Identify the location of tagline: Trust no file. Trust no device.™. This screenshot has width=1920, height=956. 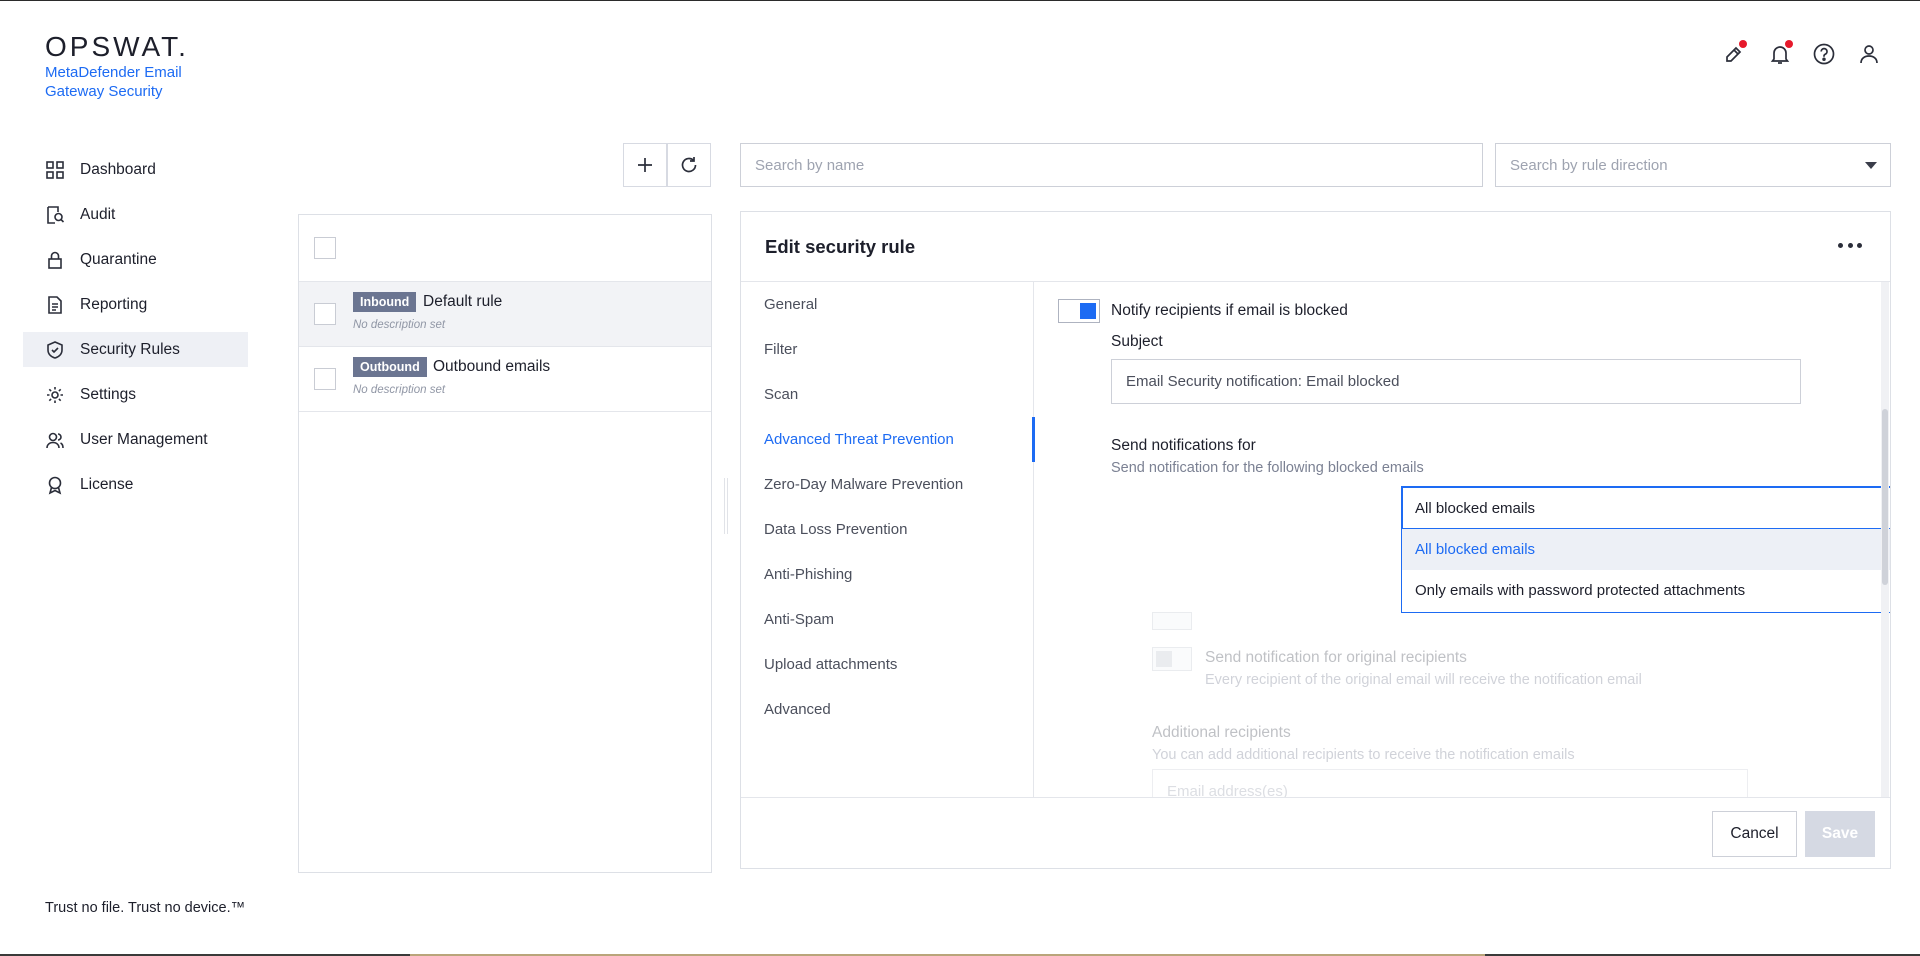
(145, 908).